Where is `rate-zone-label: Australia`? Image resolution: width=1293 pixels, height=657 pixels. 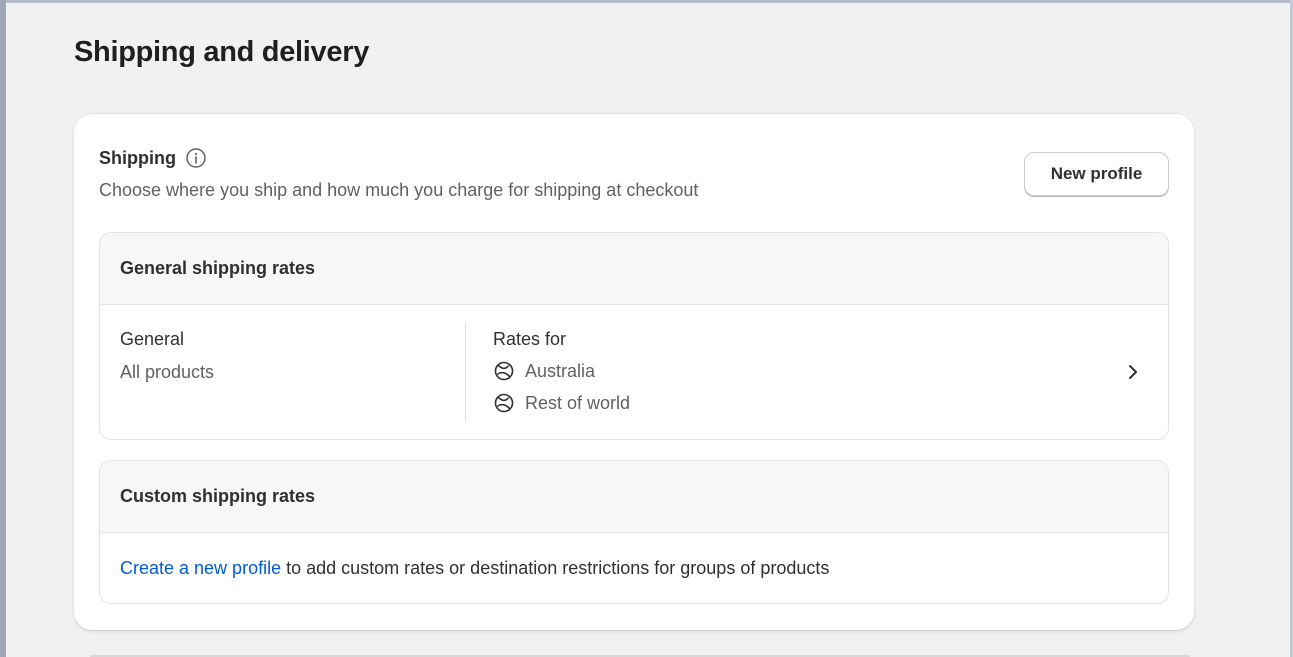
rate-zone-label: Australia is located at coordinates (560, 371).